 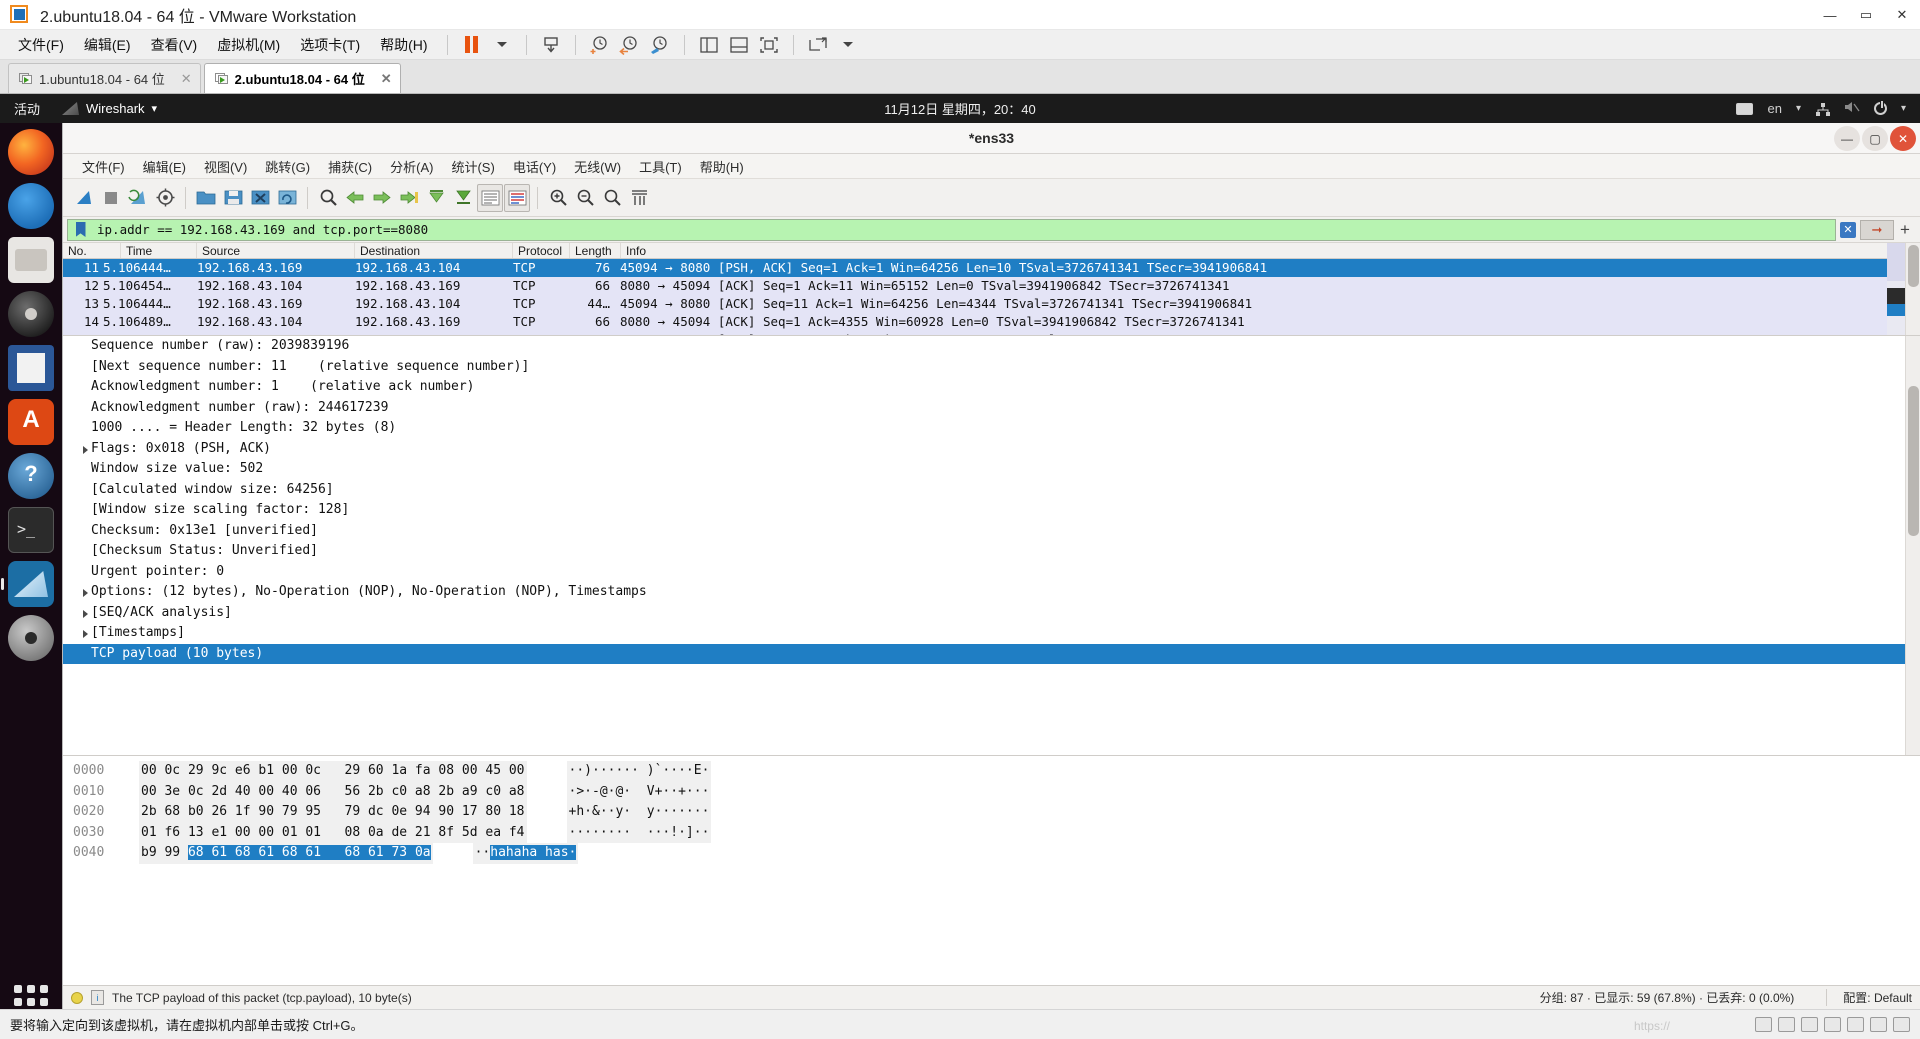 I want to click on detail-line: 1000 .... = Header Length: 32 bytes (8), so click(x=991, y=428).